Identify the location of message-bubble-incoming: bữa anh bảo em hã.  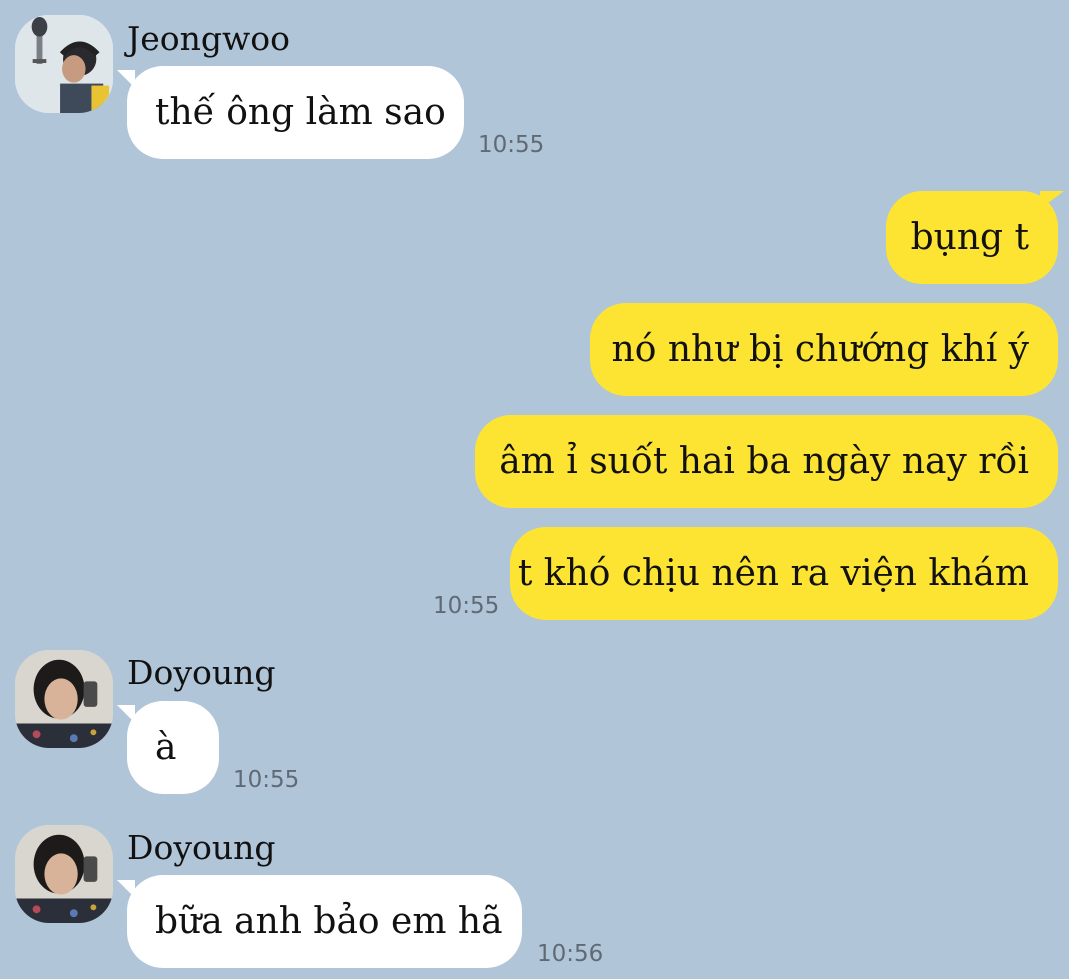
(324, 921).